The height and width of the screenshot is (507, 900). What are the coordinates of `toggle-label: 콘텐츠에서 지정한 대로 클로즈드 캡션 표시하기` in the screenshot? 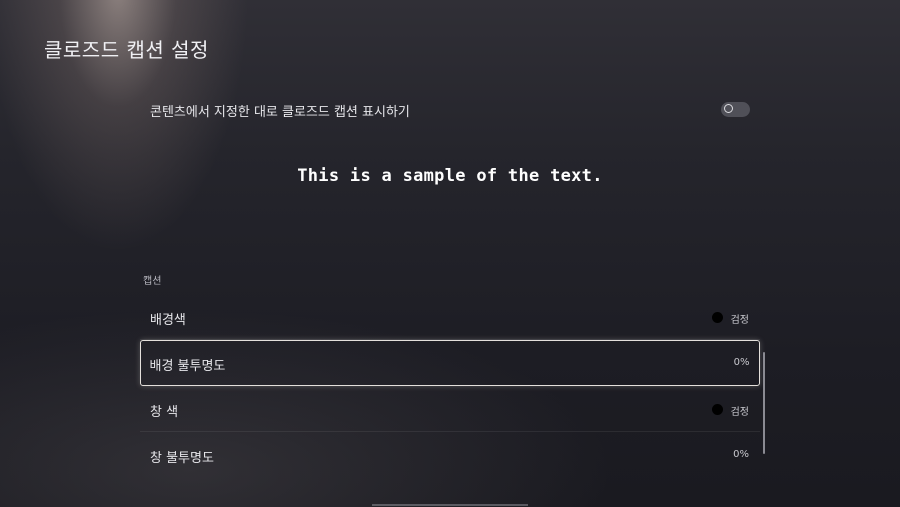 It's located at (280, 112).